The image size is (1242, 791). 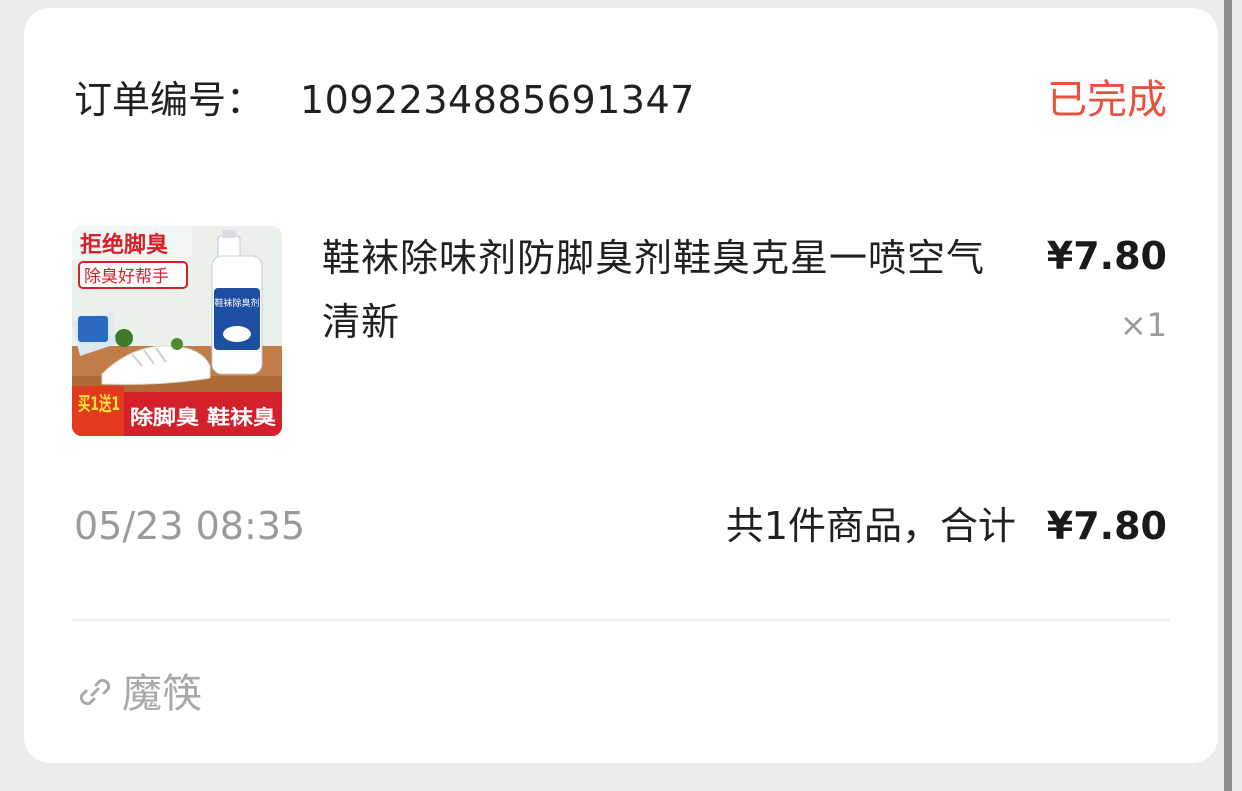 I want to click on scrollbar, so click(x=1228, y=395).